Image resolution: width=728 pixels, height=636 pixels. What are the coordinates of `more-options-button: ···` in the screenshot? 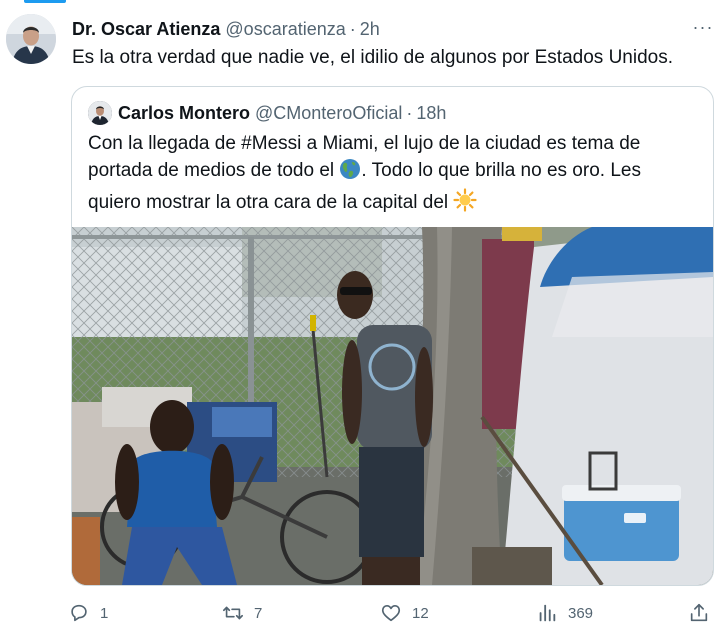 It's located at (703, 27).